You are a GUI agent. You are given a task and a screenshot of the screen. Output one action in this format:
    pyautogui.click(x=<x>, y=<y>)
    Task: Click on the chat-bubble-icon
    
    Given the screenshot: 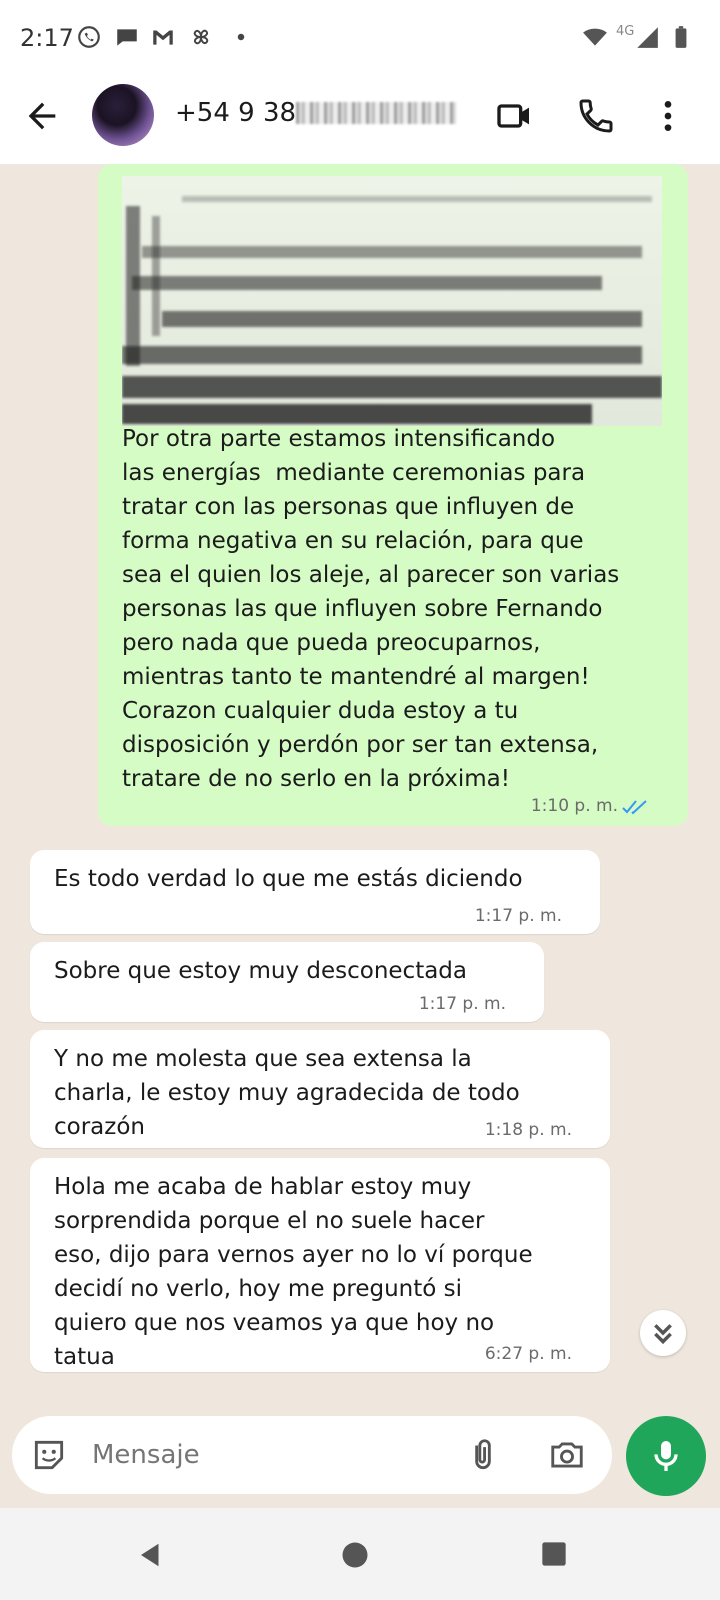 What is the action you would take?
    pyautogui.click(x=127, y=37)
    